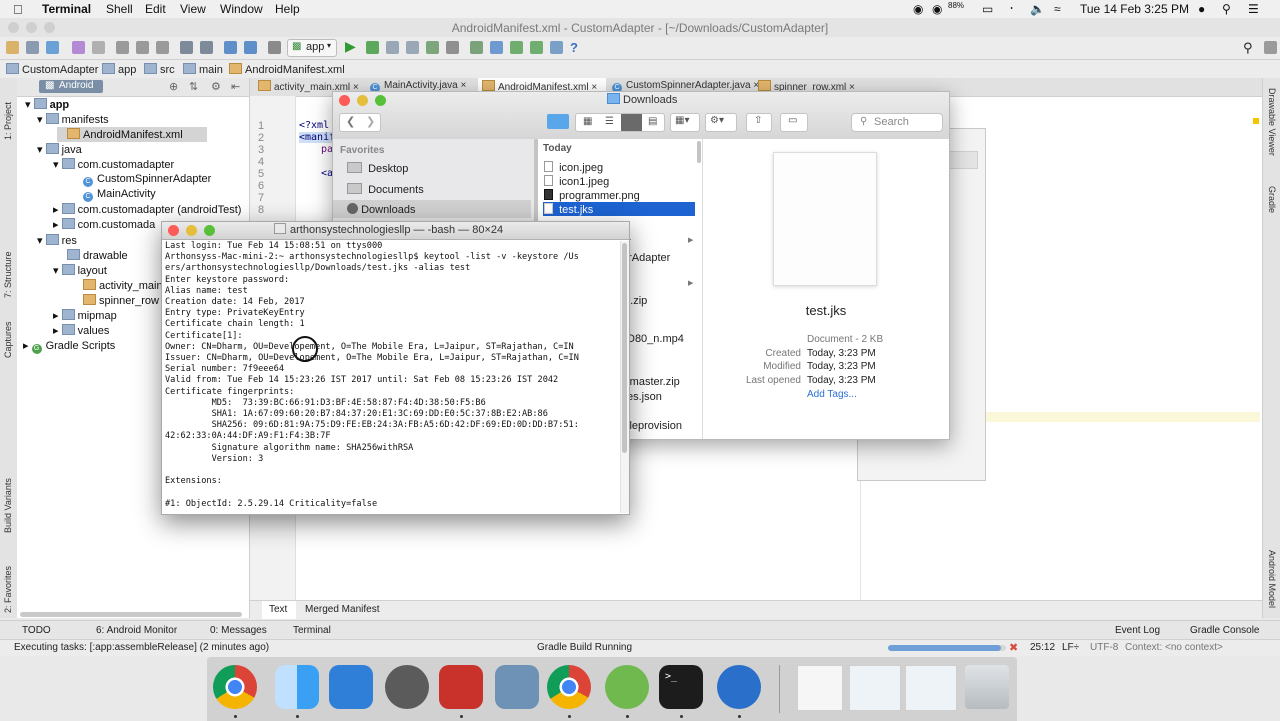 This screenshot has width=1280, height=721. Describe the element at coordinates (1253, 9) in the screenshot. I see `notification-center-icon: ☰` at that location.